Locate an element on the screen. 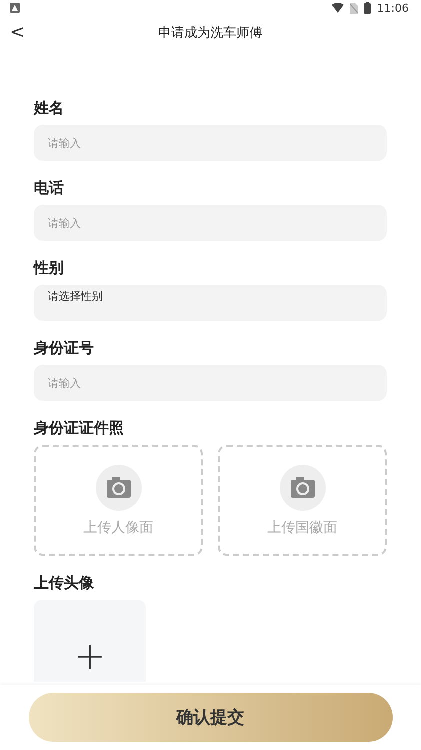  upload-area: 上传国徽面 is located at coordinates (302, 500).